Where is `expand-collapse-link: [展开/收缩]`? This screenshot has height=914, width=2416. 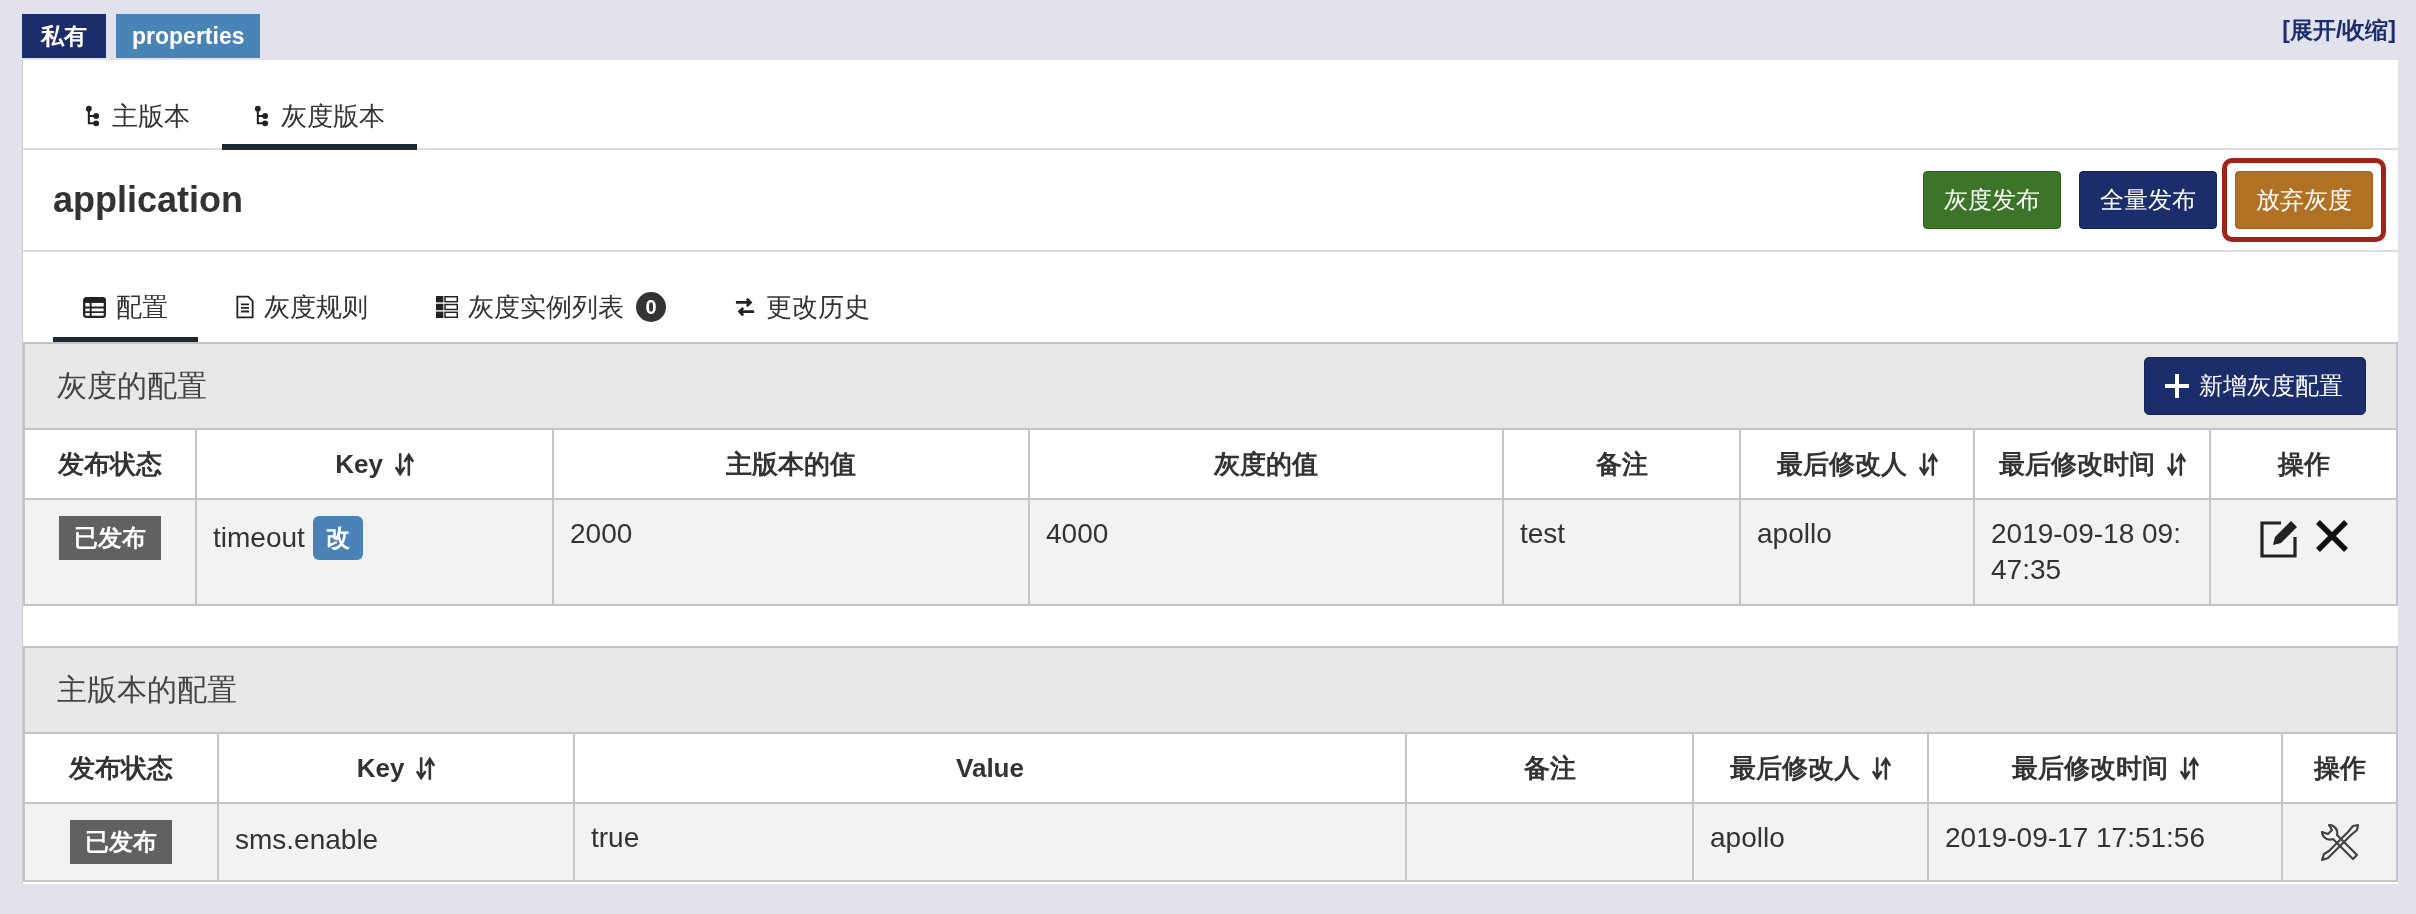 expand-collapse-link: [展开/收缩] is located at coordinates (2339, 30).